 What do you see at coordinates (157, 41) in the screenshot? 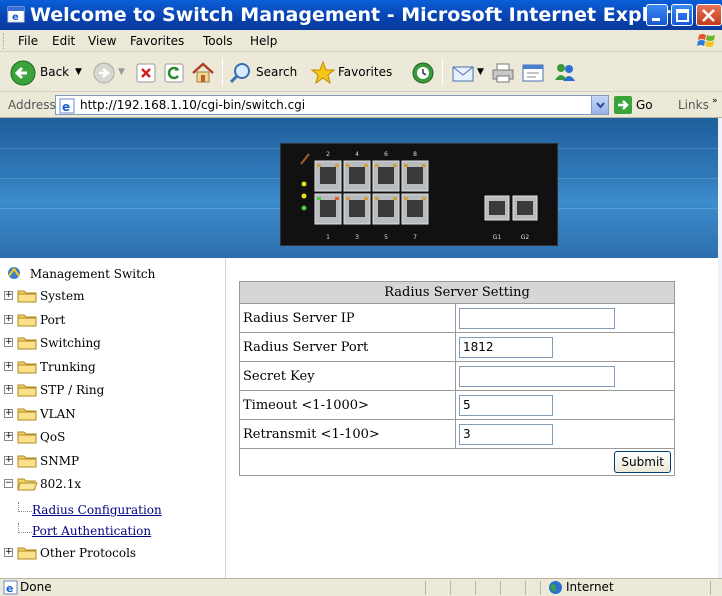
I see `menu-favorites: Favorites` at bounding box center [157, 41].